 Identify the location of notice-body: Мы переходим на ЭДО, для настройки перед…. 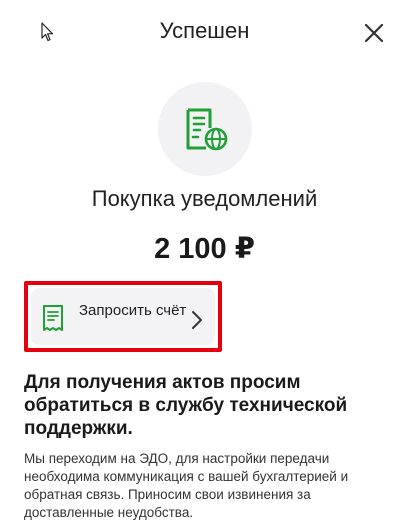
(186, 485).